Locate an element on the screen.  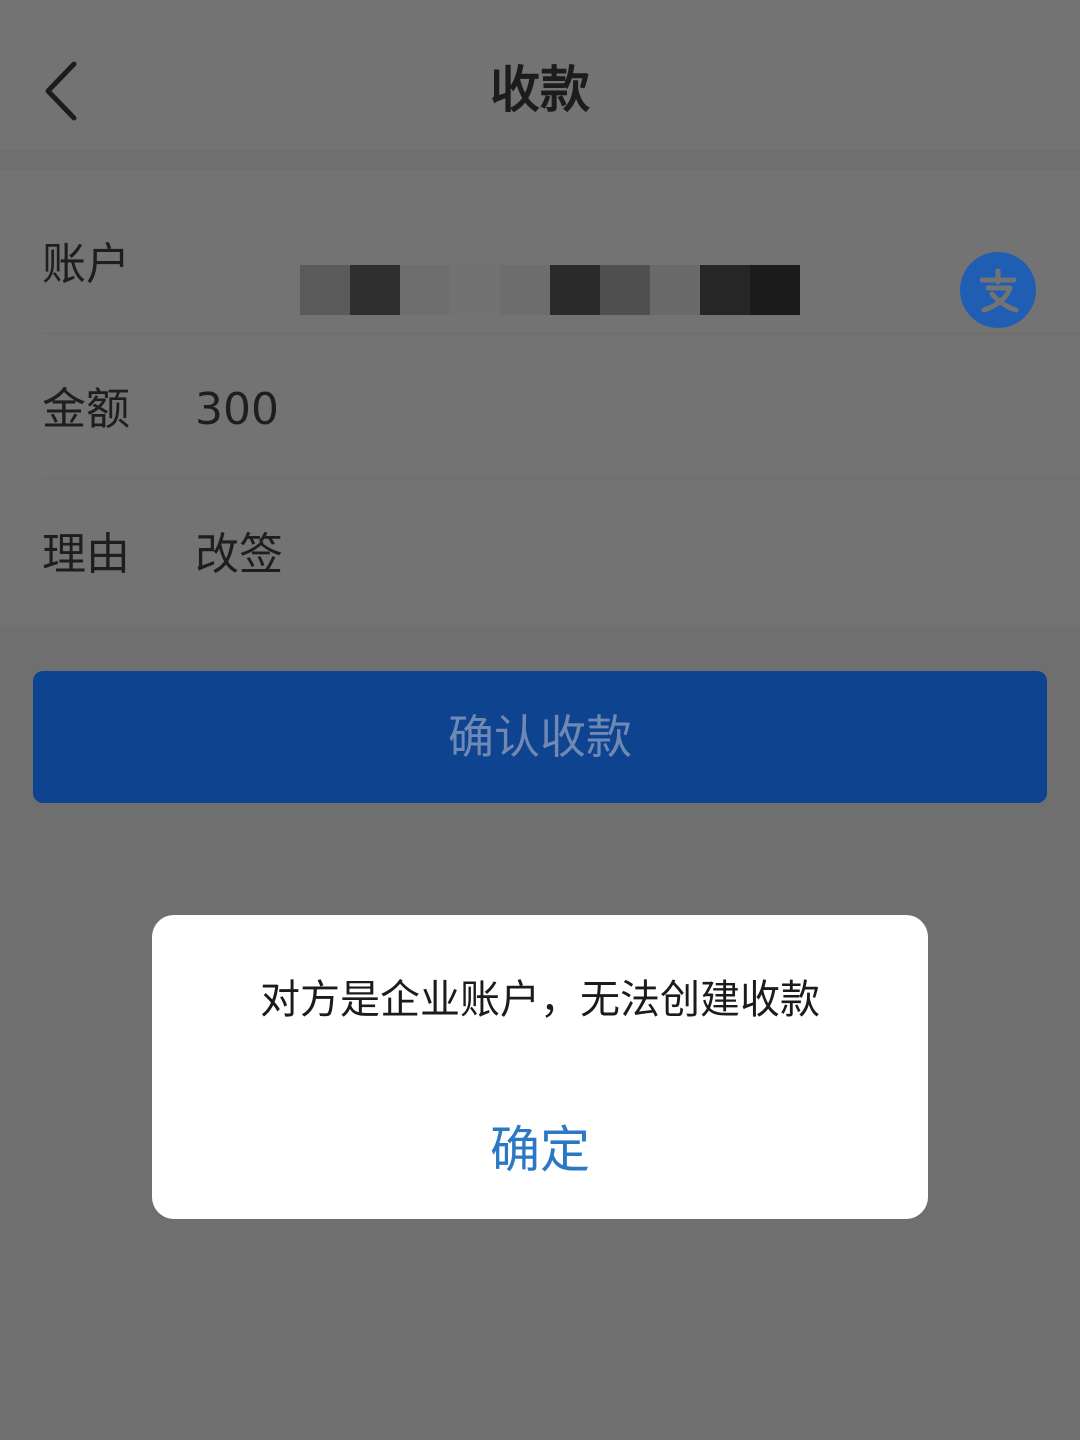
confirm-payment-button: 确认收款 is located at coordinates (540, 737).